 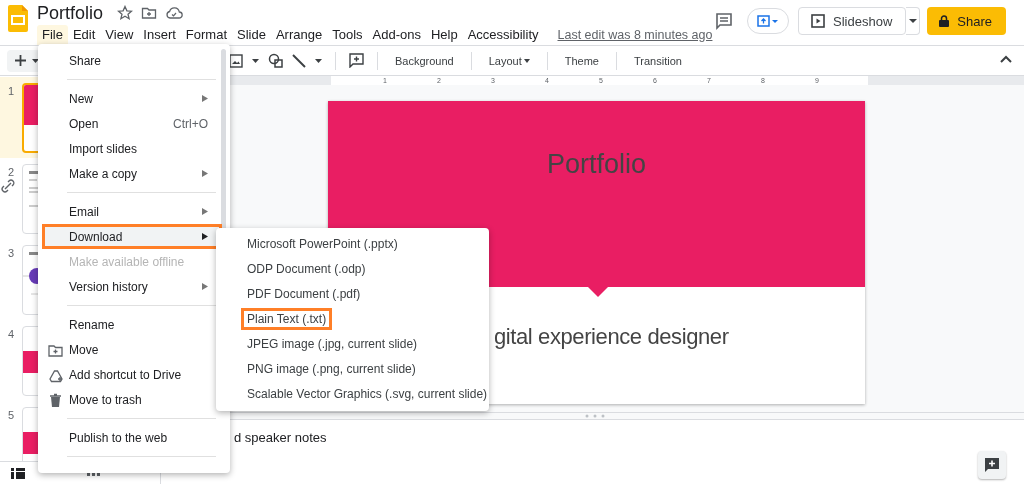 I want to click on slide-number: 4, so click(x=11, y=333).